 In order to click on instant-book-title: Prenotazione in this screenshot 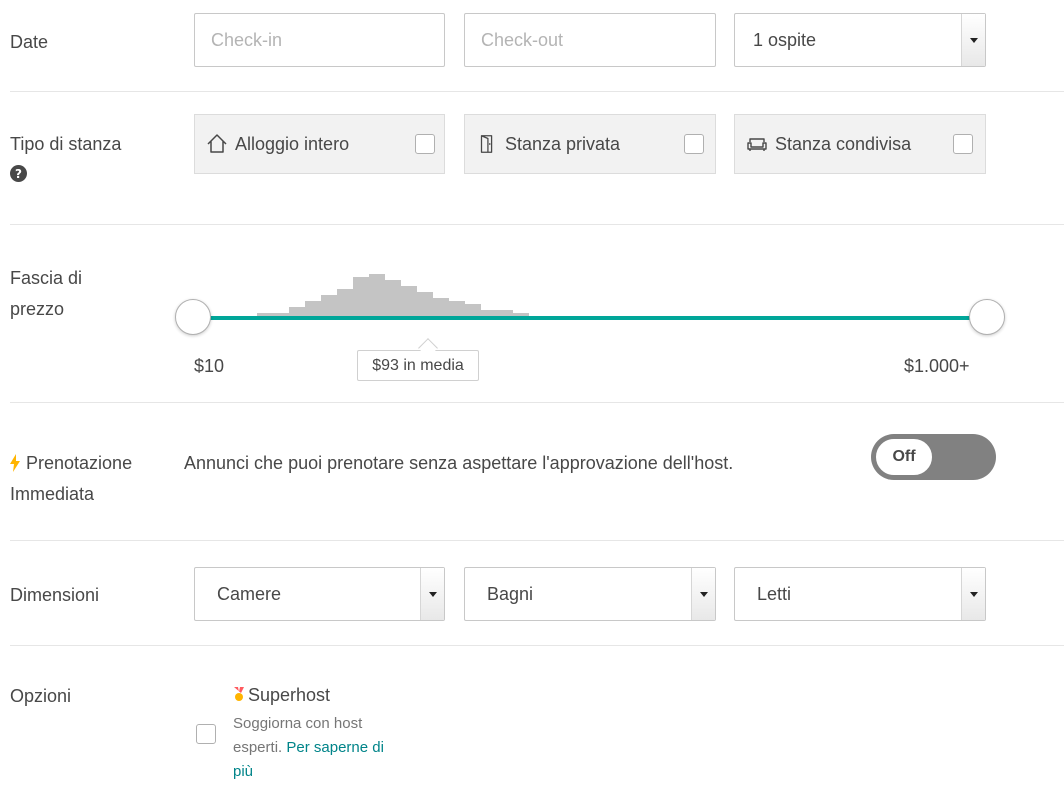, I will do `click(79, 463)`.